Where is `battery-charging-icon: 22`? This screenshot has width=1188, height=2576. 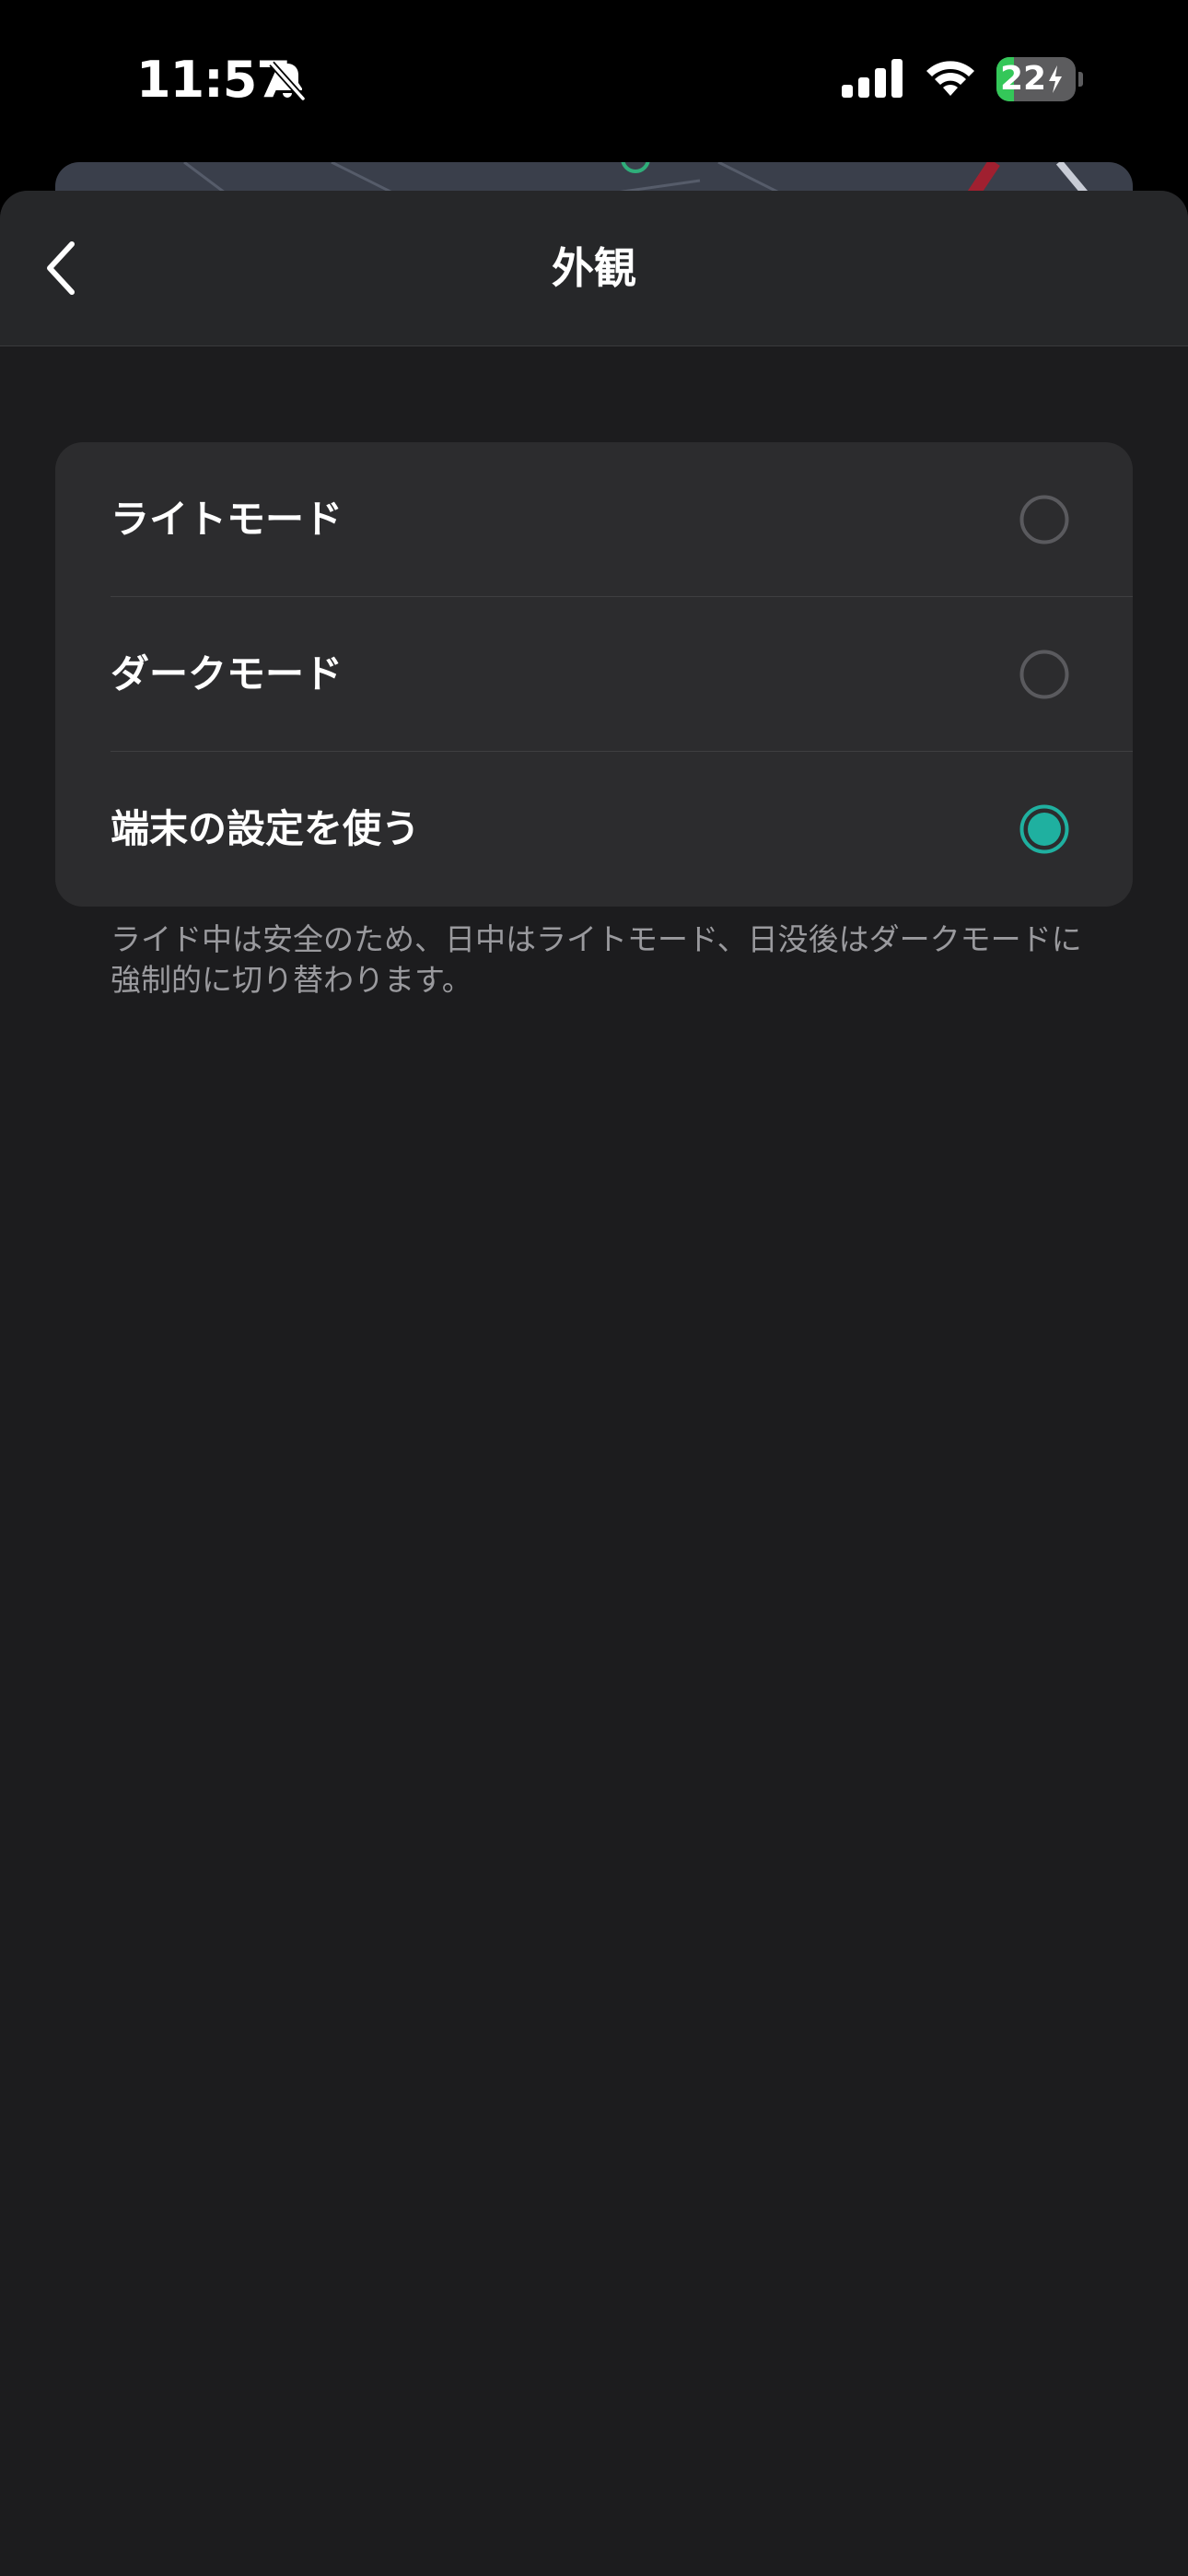 battery-charging-icon: 22 is located at coordinates (1039, 79).